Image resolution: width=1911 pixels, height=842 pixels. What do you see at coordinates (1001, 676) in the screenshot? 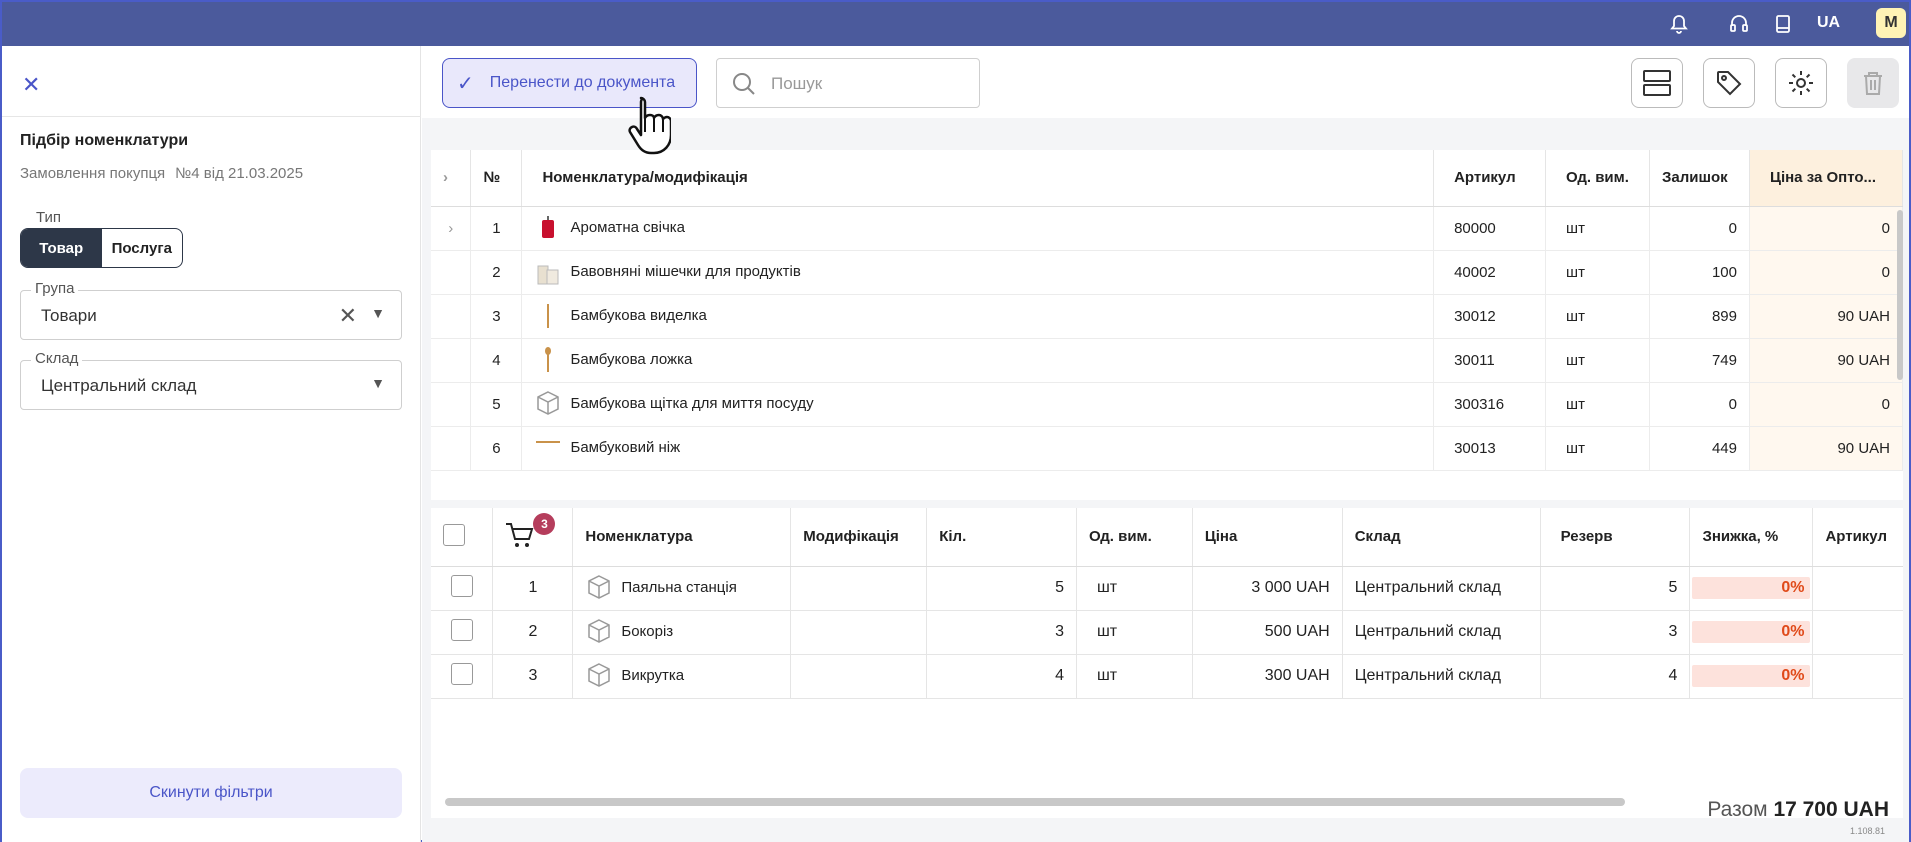
I see `row-qty: 4` at bounding box center [1001, 676].